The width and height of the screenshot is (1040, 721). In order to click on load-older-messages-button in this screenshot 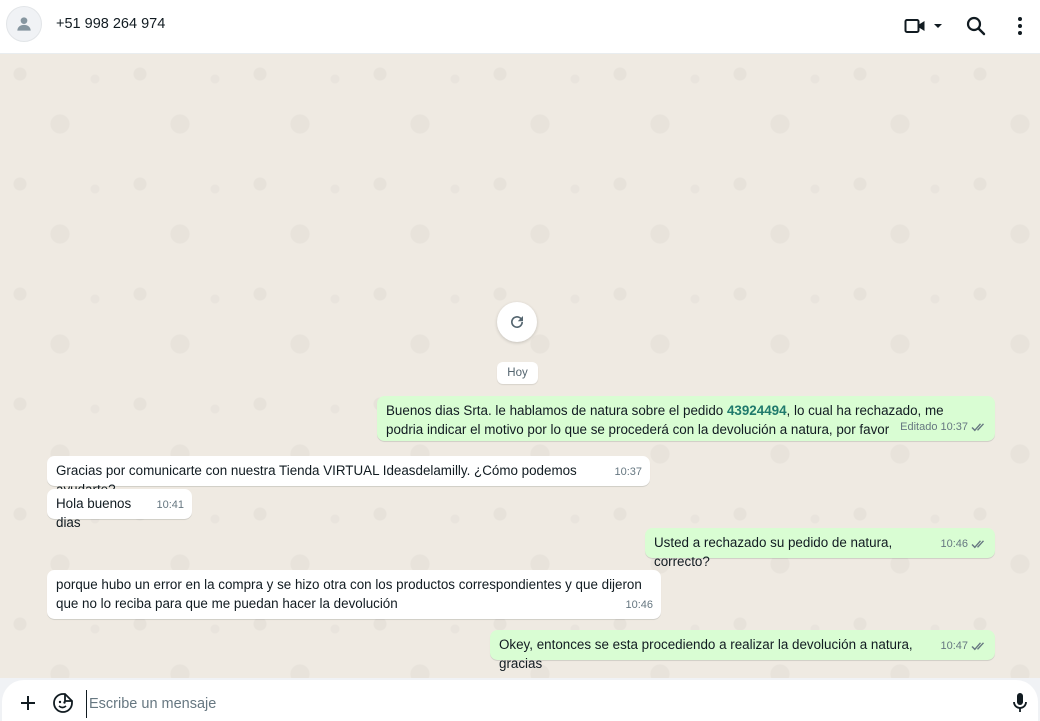, I will do `click(517, 322)`.